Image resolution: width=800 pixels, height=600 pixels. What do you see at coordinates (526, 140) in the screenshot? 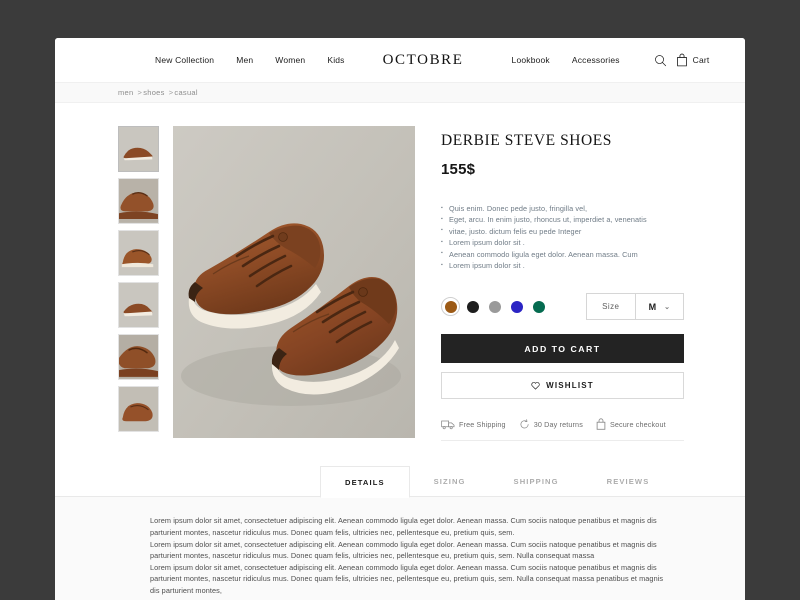
I see `product-title: DERBIE STEVE SHOES` at bounding box center [526, 140].